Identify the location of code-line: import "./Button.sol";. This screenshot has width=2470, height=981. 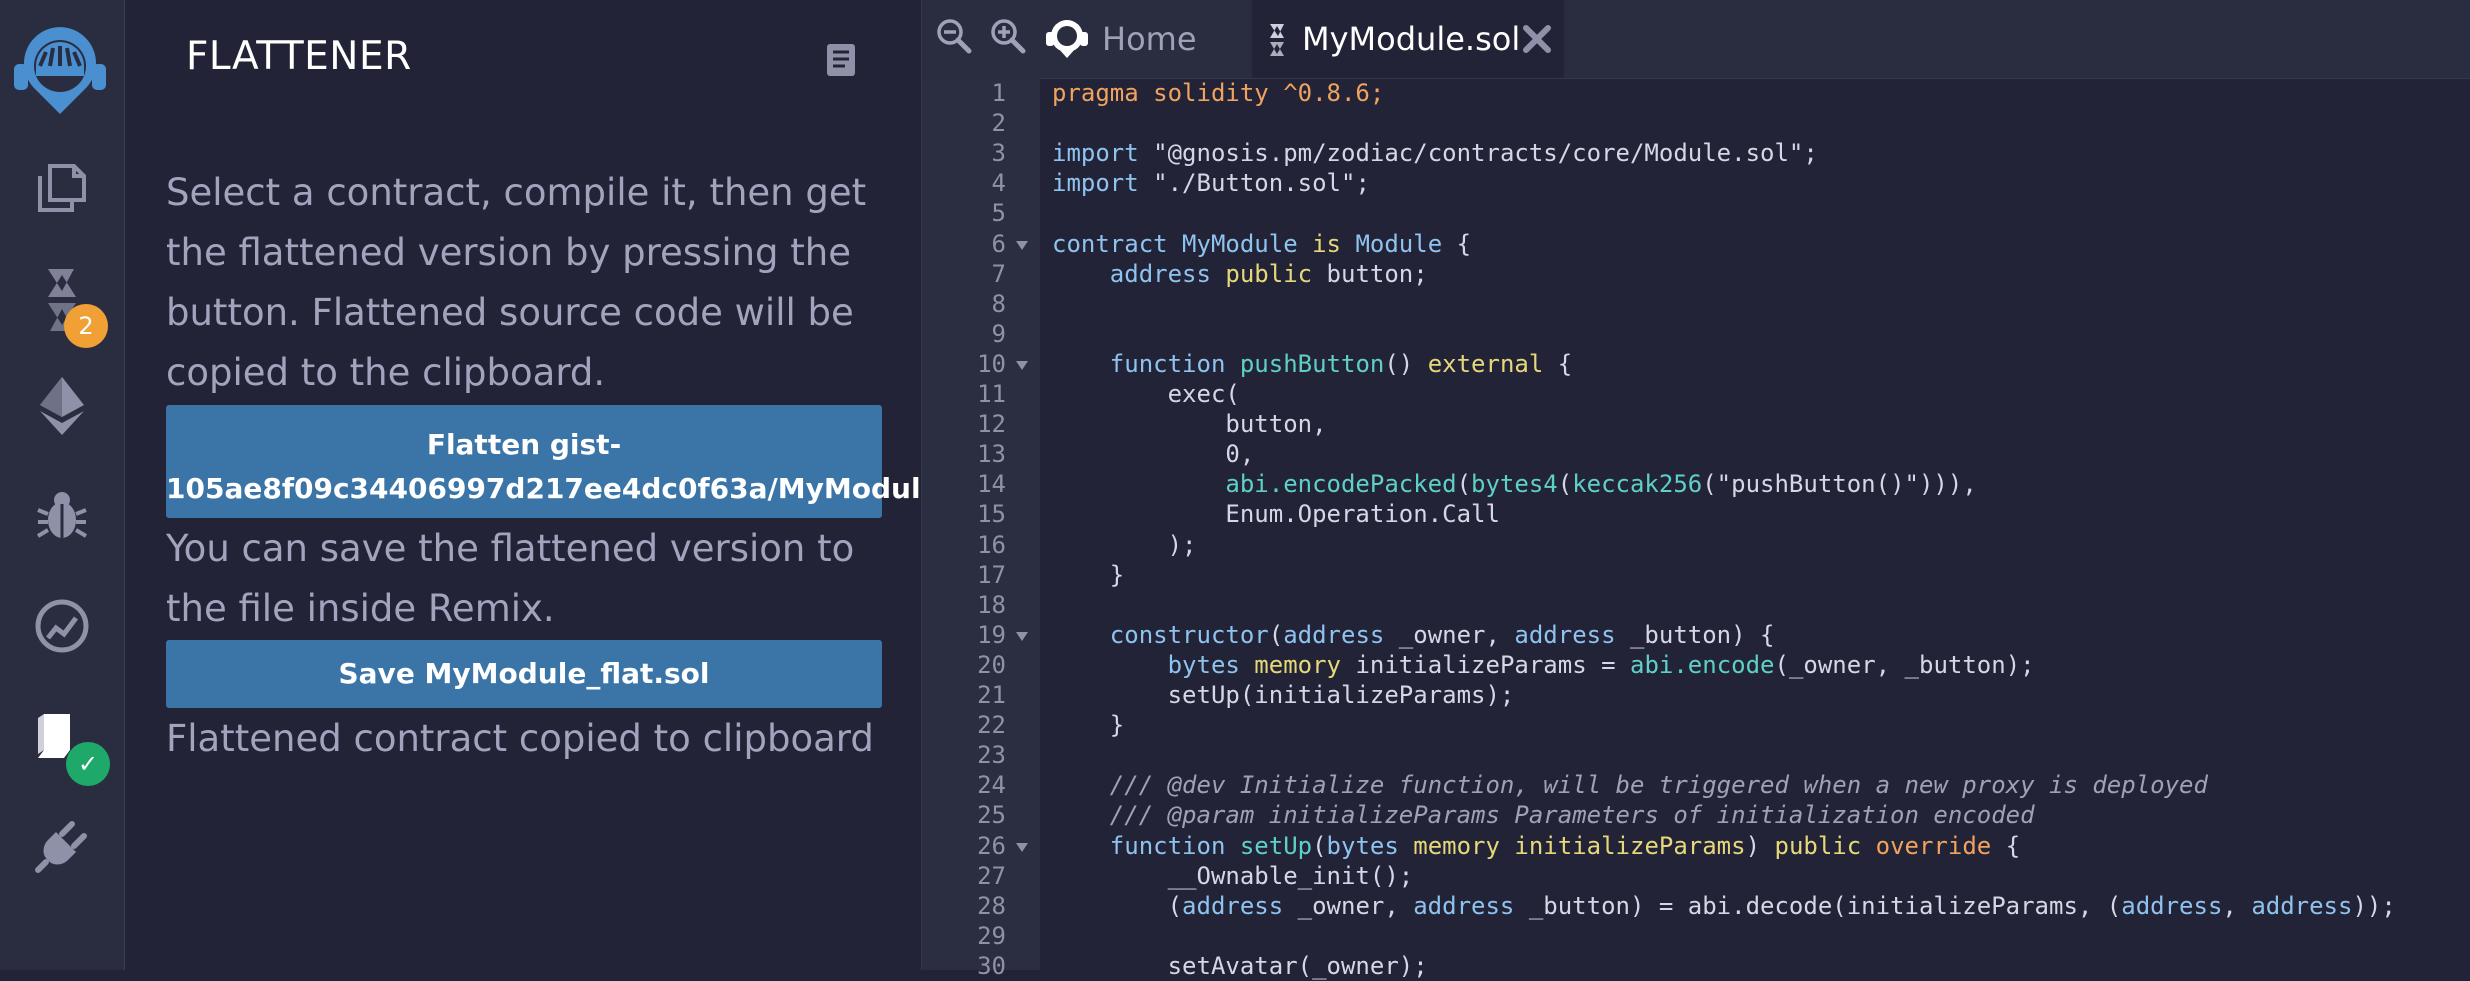
(1211, 183).